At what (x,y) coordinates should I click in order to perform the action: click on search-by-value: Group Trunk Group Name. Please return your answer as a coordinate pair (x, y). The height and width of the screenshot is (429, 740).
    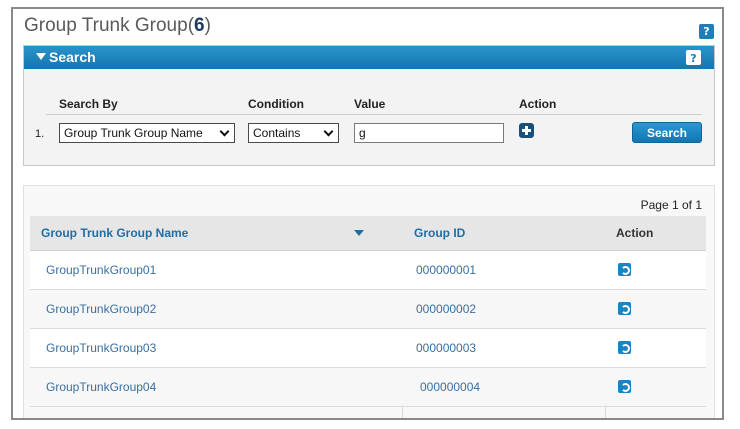
    Looking at the image, I should click on (133, 133).